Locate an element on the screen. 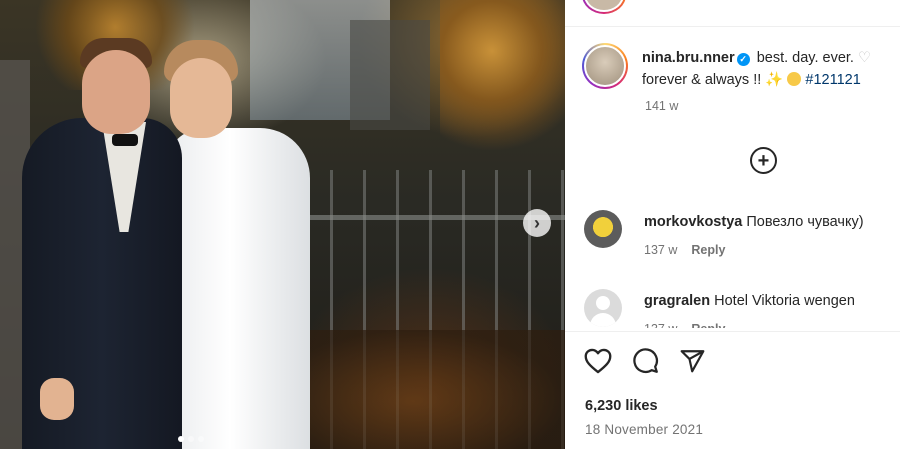 Image resolution: width=900 pixels, height=449 pixels. caption-line-1: best. day. ever. is located at coordinates (807, 58).